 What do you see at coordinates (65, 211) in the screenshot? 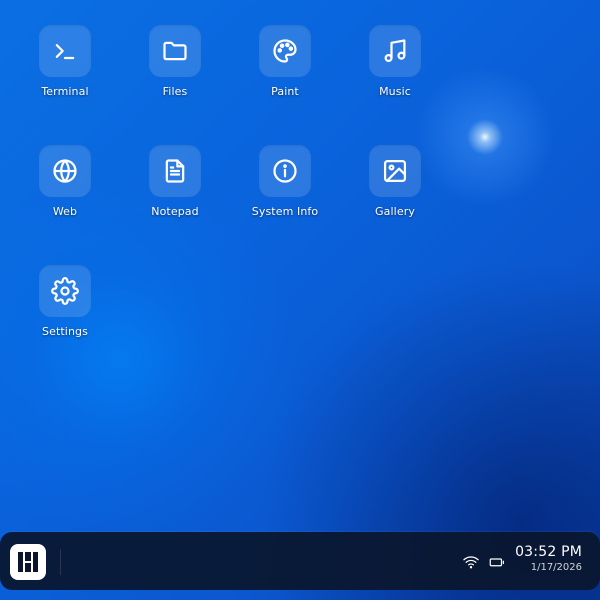
I see `desktop-icon-label: Web` at bounding box center [65, 211].